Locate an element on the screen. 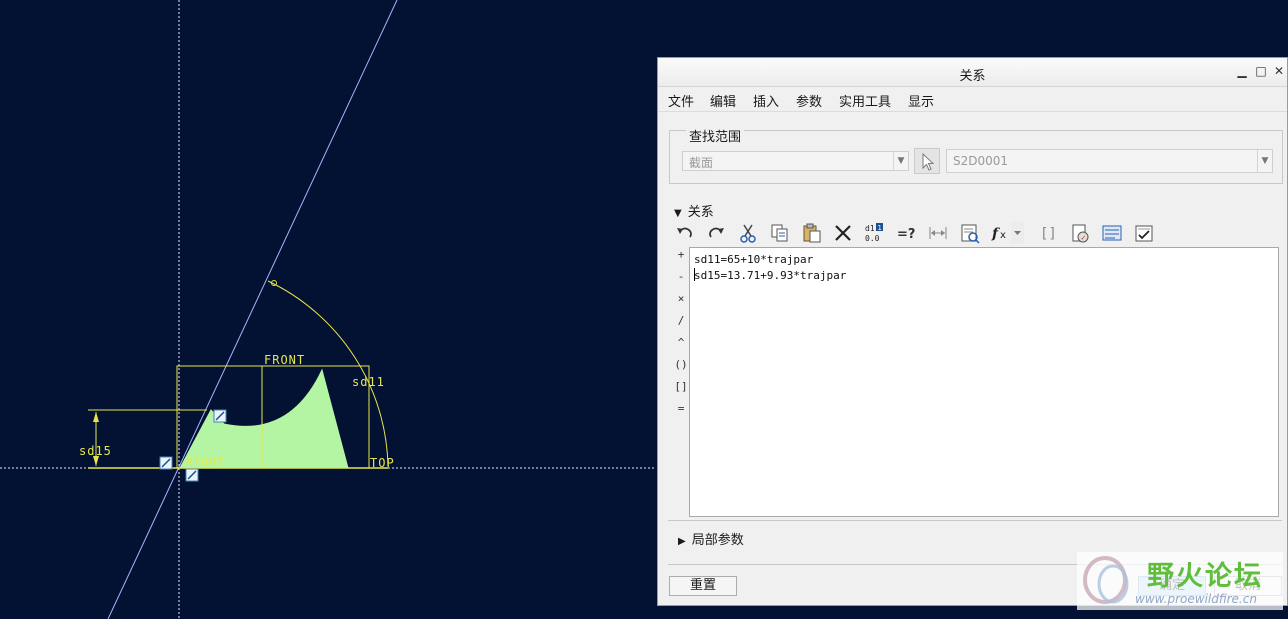 This screenshot has width=1288, height=619. paste-icon is located at coordinates (812, 233).